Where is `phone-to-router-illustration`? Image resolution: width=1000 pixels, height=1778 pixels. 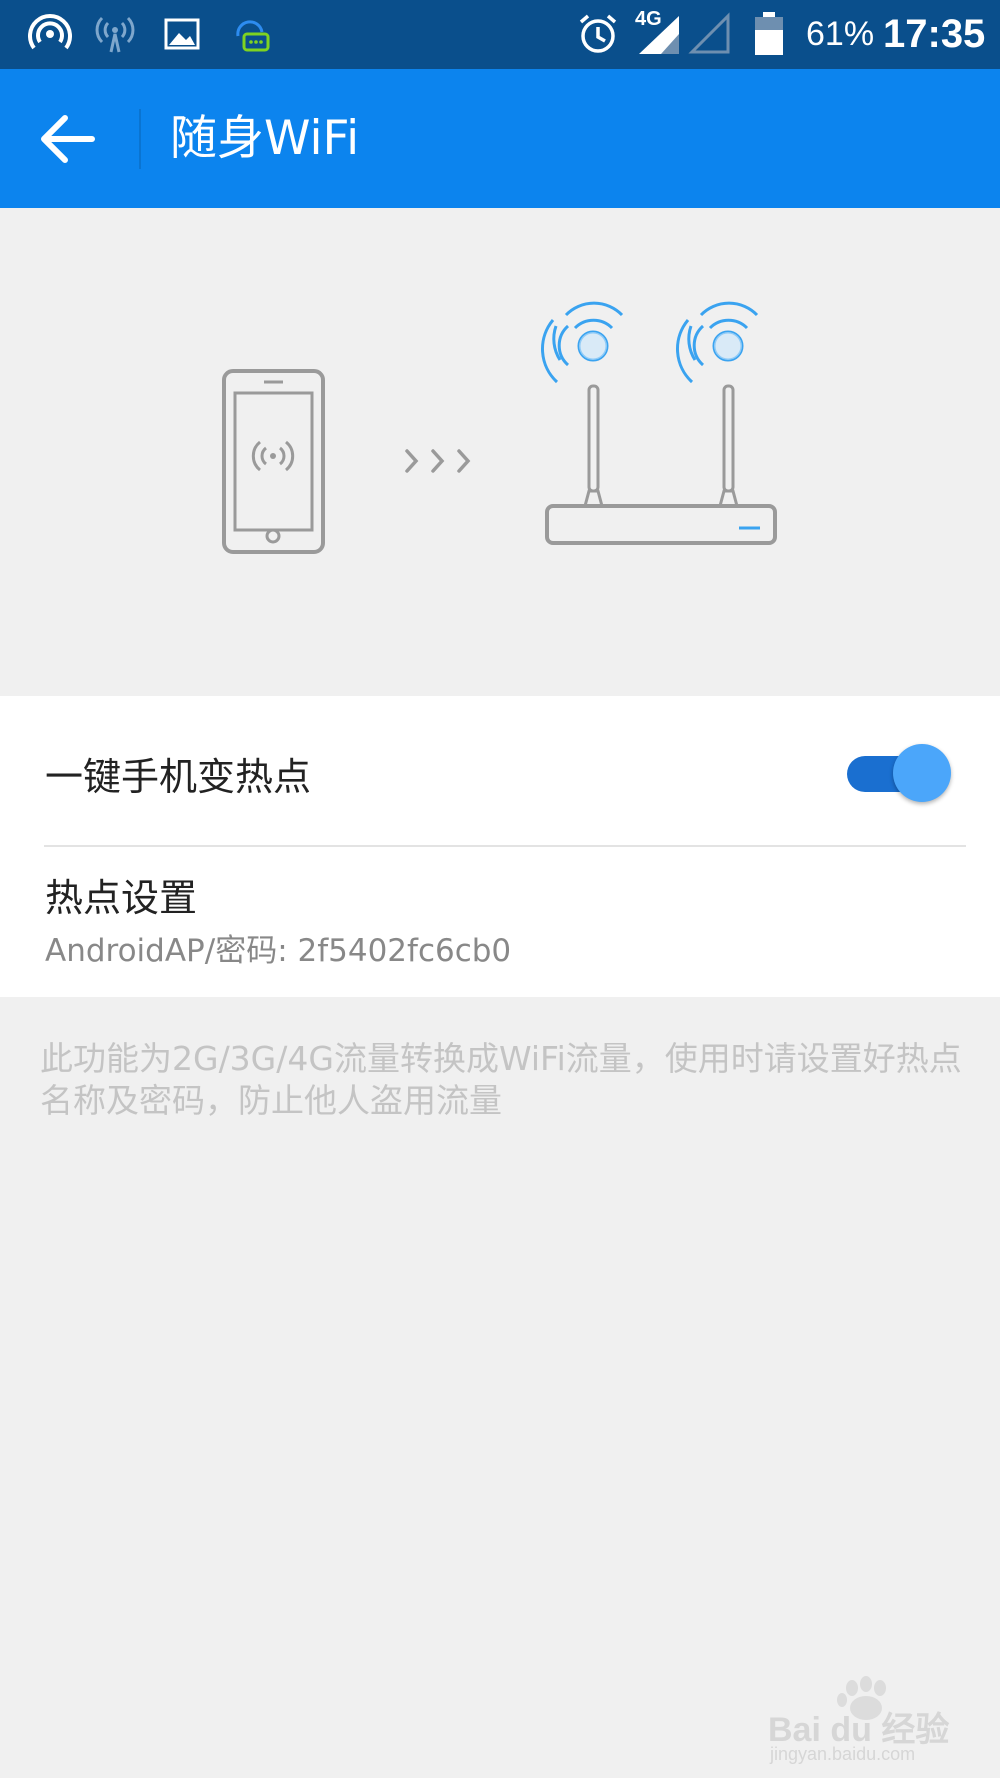
phone-to-router-illustration is located at coordinates (499, 427).